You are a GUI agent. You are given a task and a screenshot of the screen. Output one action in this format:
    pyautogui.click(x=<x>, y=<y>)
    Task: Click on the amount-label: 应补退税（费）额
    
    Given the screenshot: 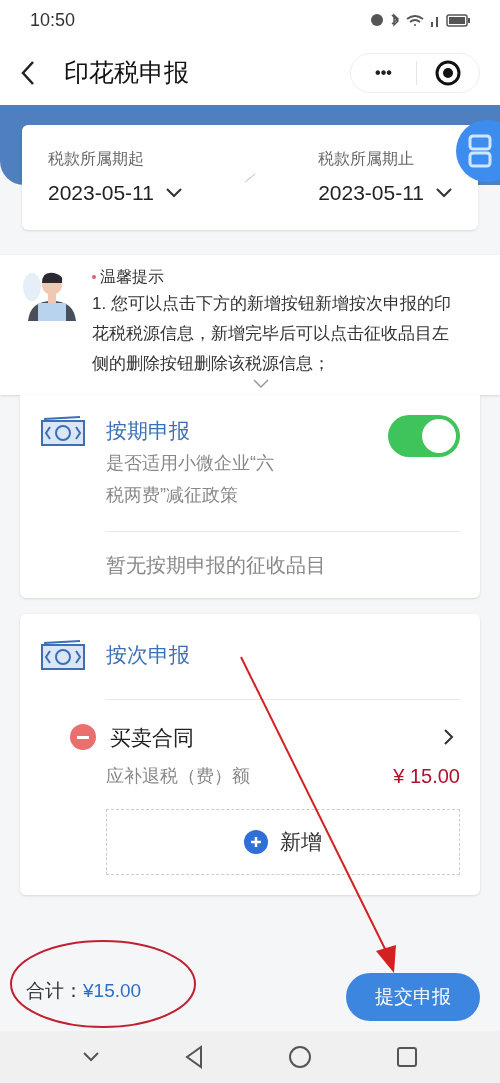 What is the action you would take?
    pyautogui.click(x=178, y=776)
    